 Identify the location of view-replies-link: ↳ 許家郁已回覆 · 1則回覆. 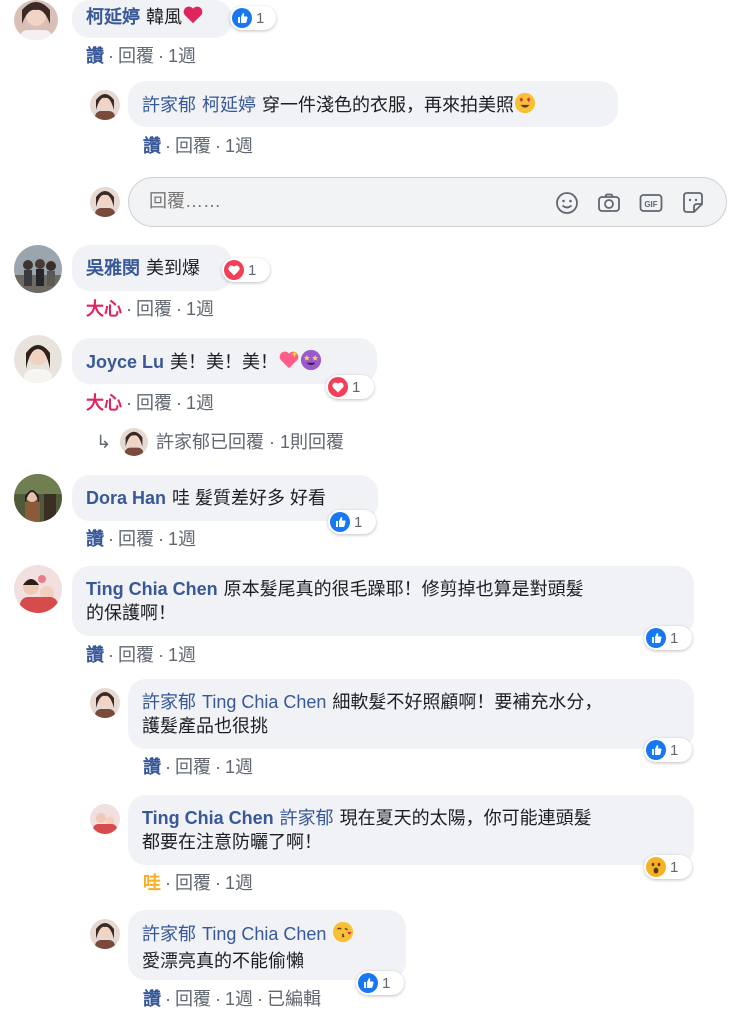
(220, 442).